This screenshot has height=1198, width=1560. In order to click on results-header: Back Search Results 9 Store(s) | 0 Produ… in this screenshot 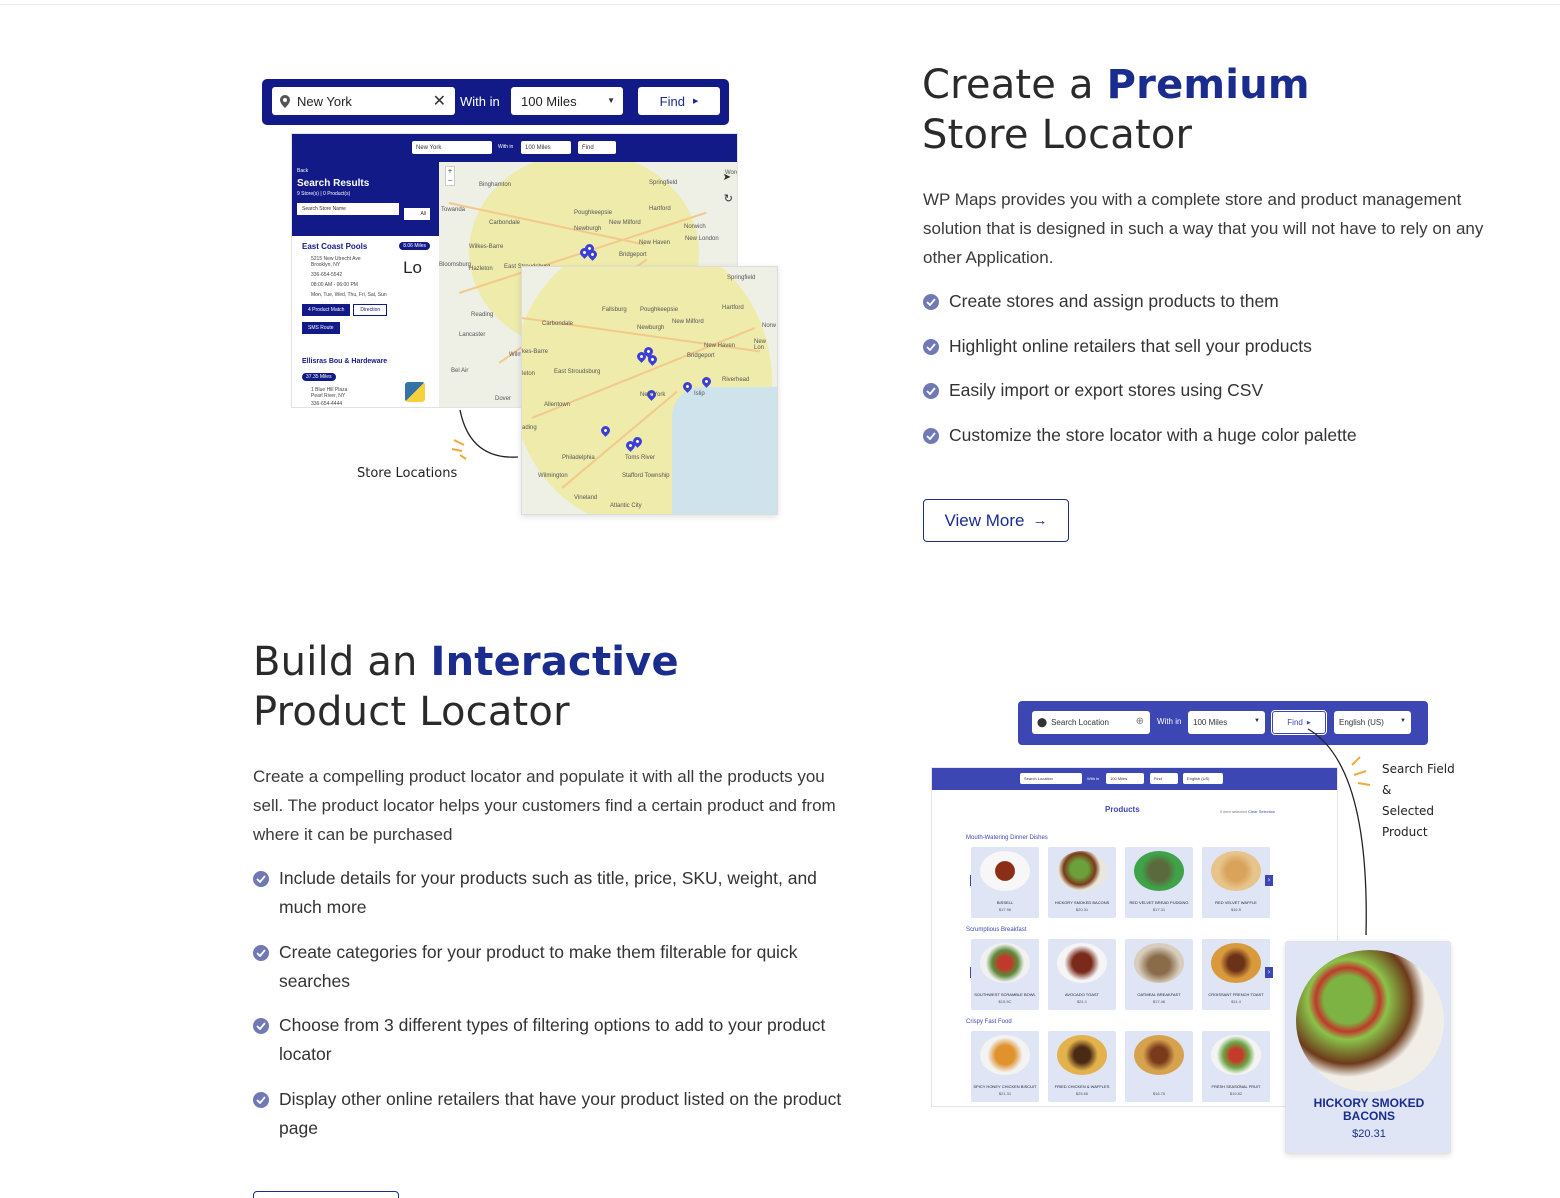, I will do `click(365, 199)`.